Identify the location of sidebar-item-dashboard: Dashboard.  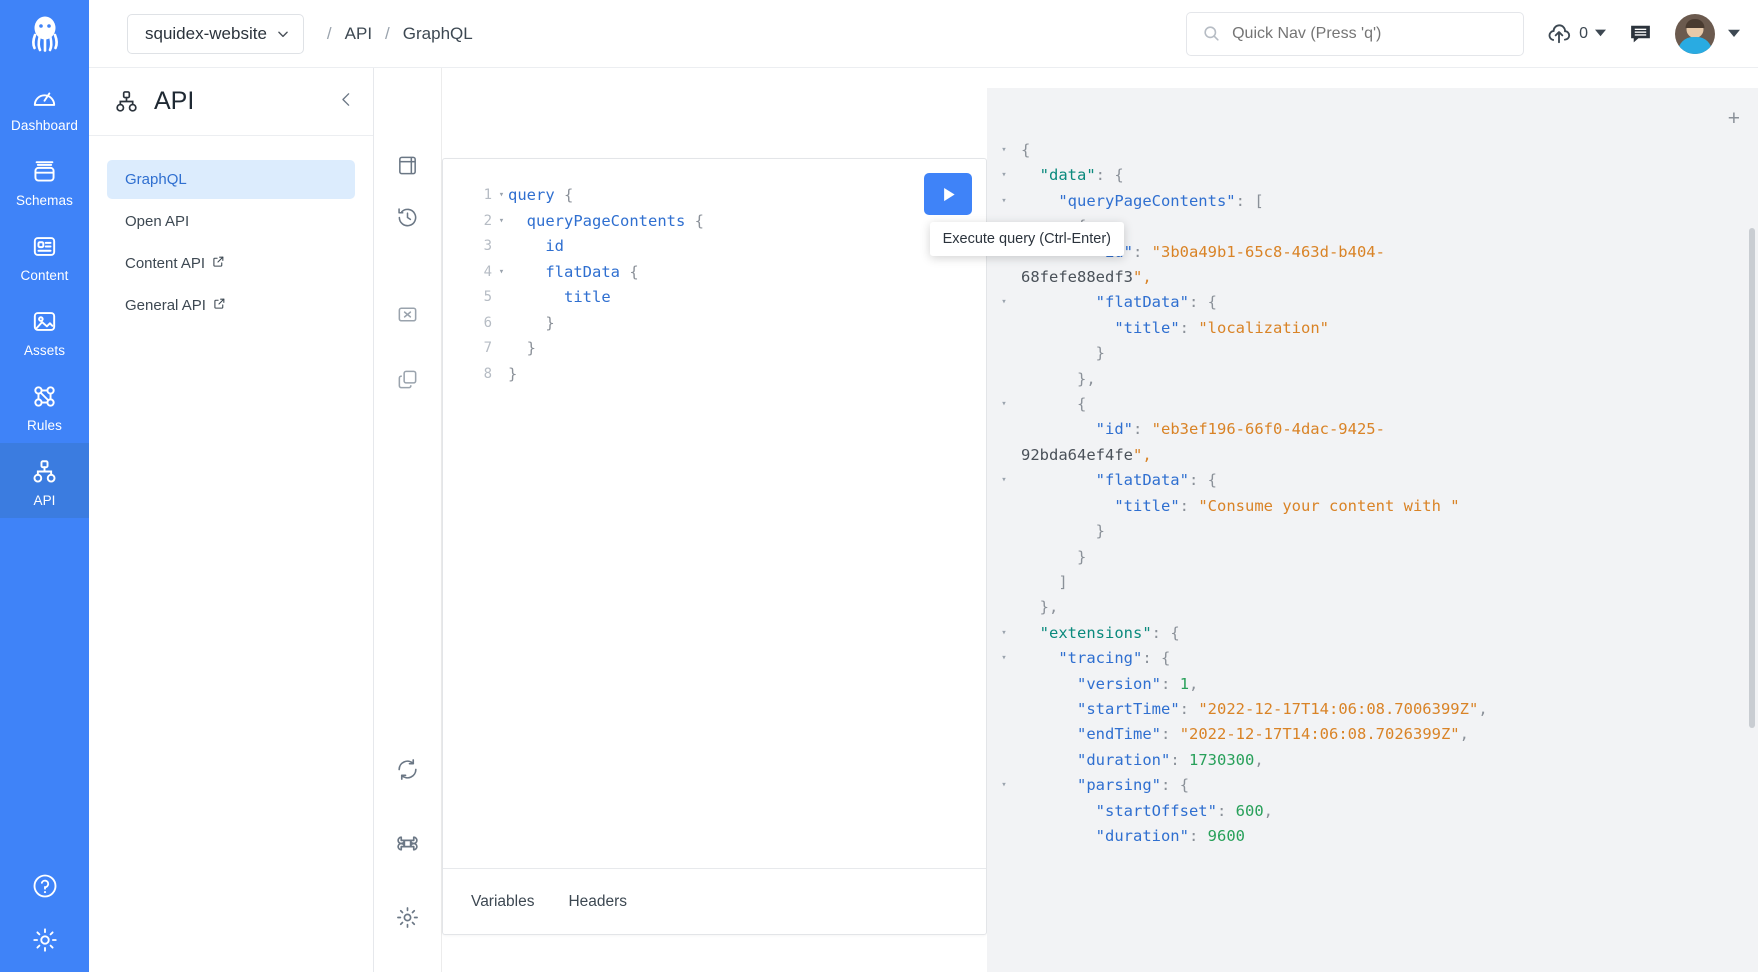
(44, 105).